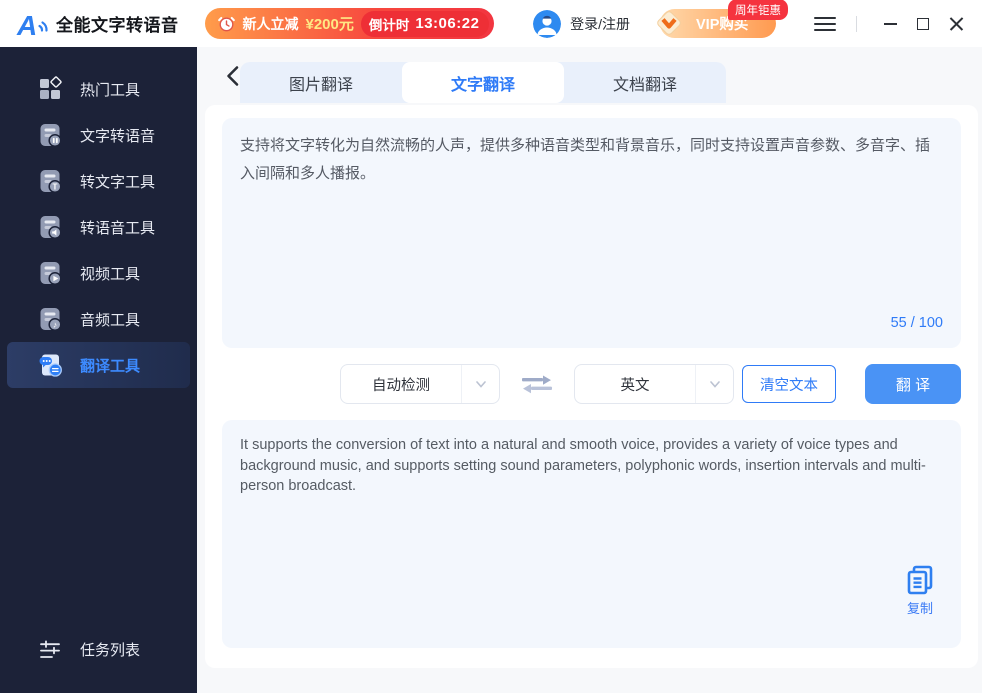 This screenshot has height=693, width=982. What do you see at coordinates (51, 87) in the screenshot?
I see `hot-tools-icon` at bounding box center [51, 87].